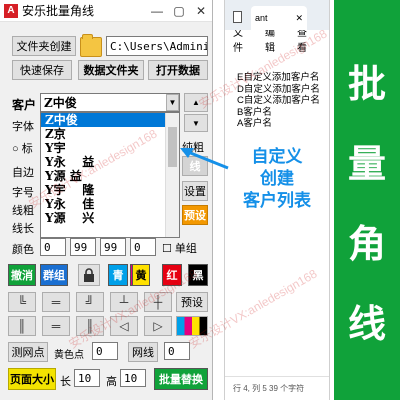 The image size is (400, 400). What do you see at coordinates (279, 18) in the screenshot?
I see `notepad-tab: ant ✕` at bounding box center [279, 18].